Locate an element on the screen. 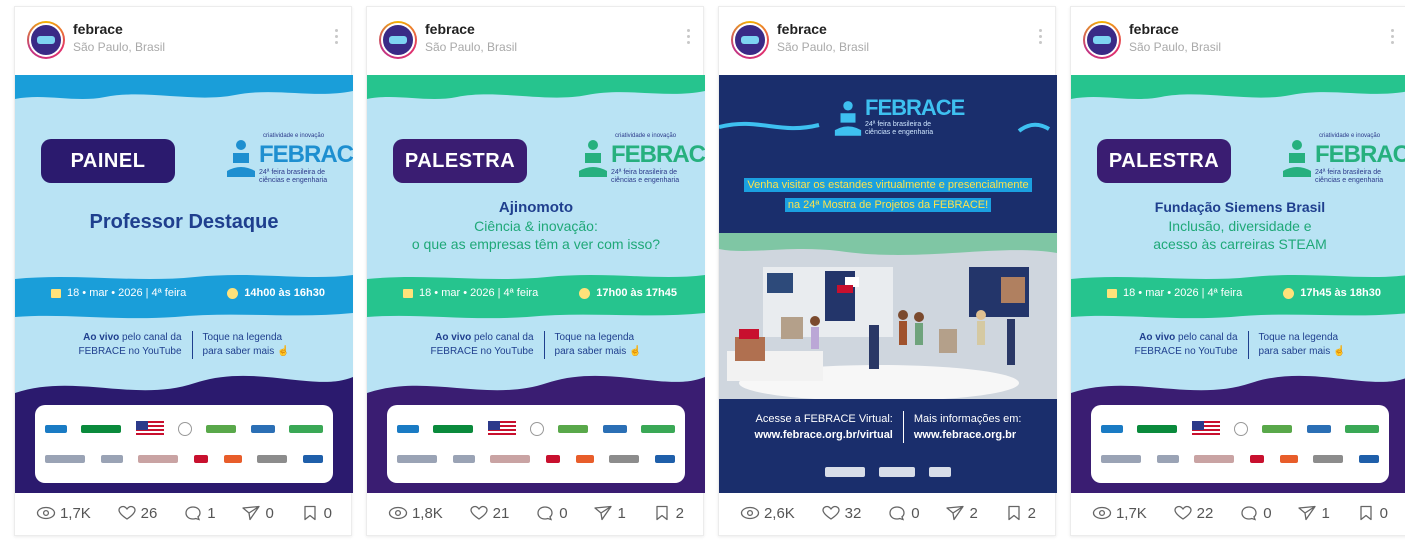  tap-caption-text: Toque na legenda is located at coordinates (242, 337).